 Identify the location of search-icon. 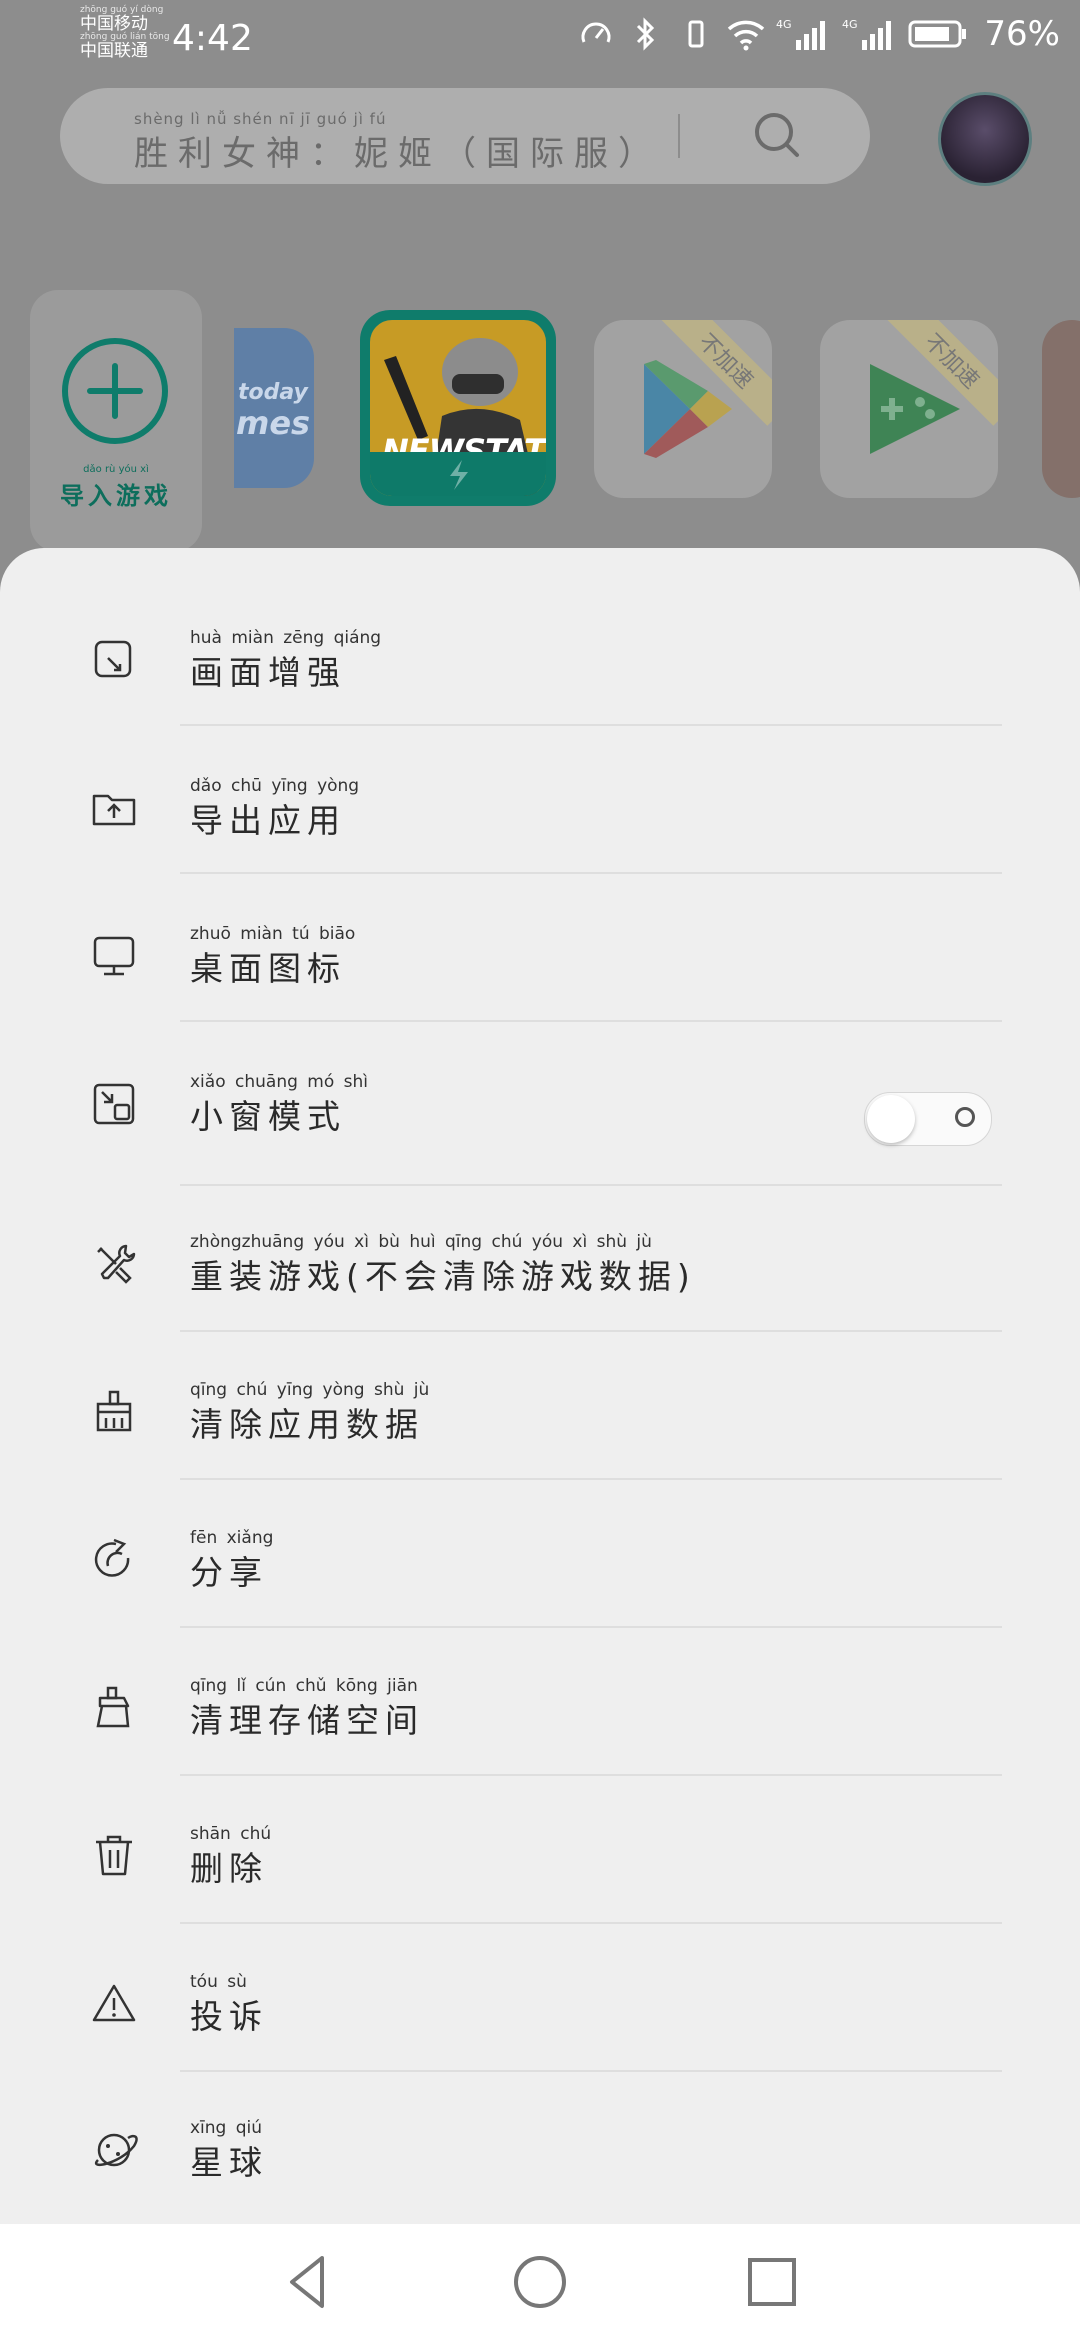
(777, 135).